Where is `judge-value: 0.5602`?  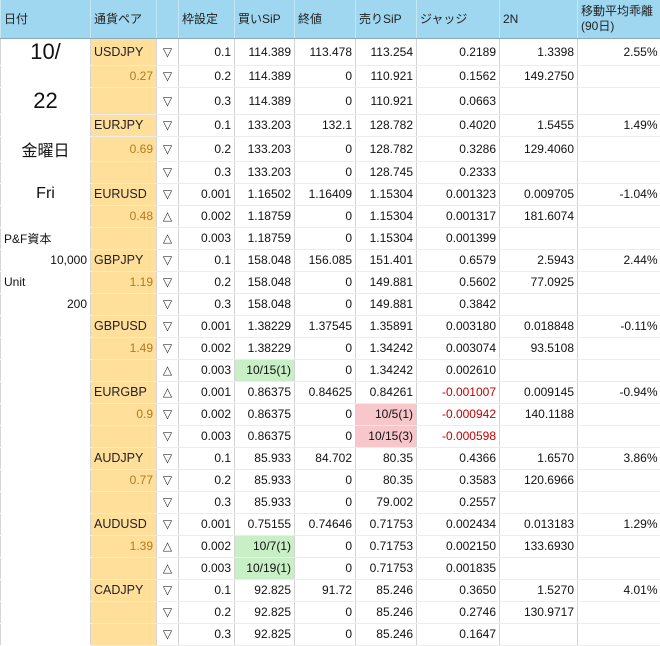
judge-value: 0.5602 is located at coordinates (458, 282).